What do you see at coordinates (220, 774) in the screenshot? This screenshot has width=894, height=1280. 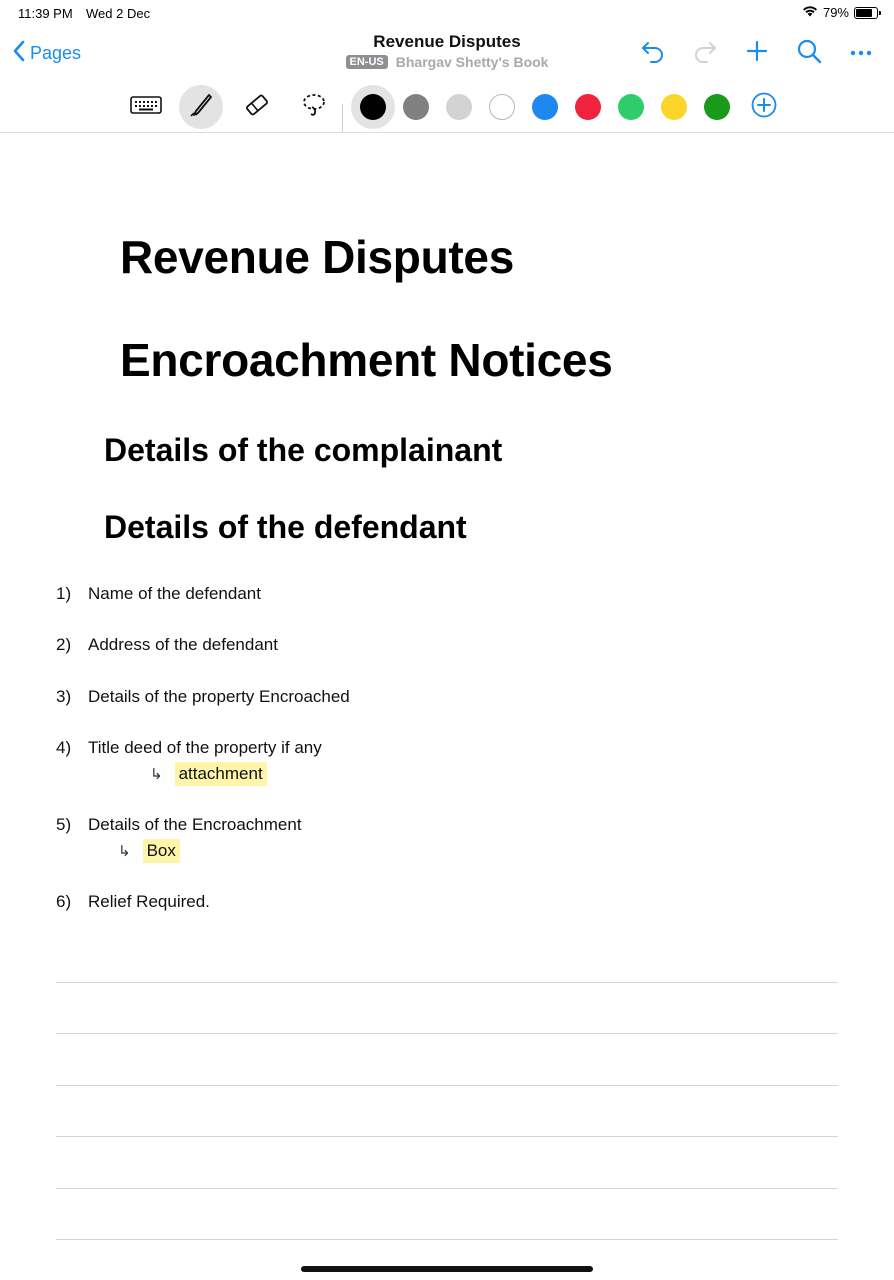 I see `highlighted-link-attachment: attachment` at bounding box center [220, 774].